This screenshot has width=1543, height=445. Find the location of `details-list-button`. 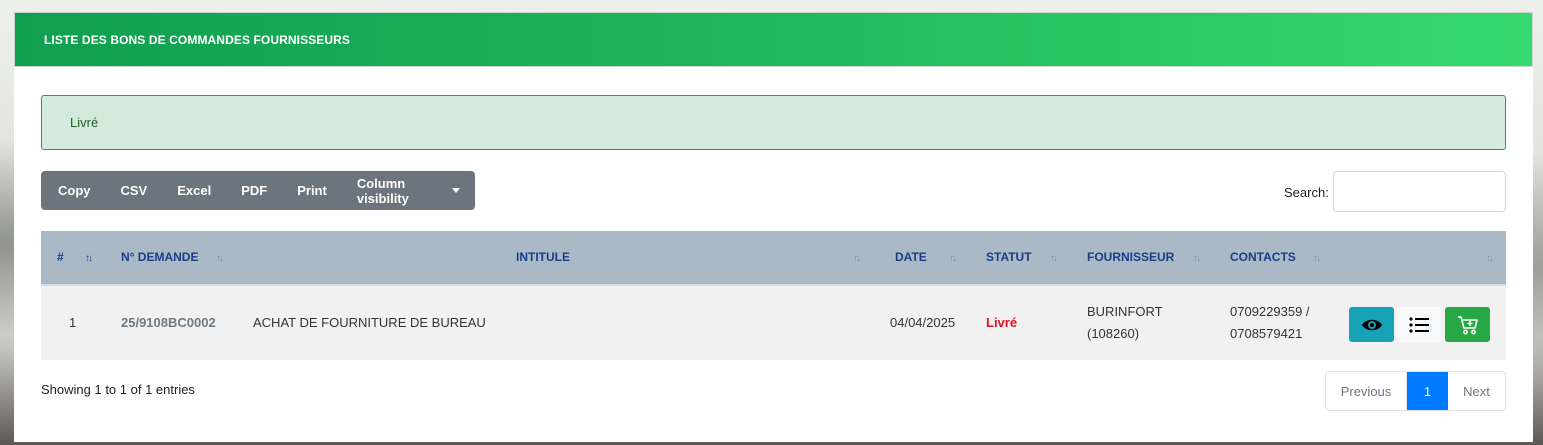

details-list-button is located at coordinates (1419, 324).